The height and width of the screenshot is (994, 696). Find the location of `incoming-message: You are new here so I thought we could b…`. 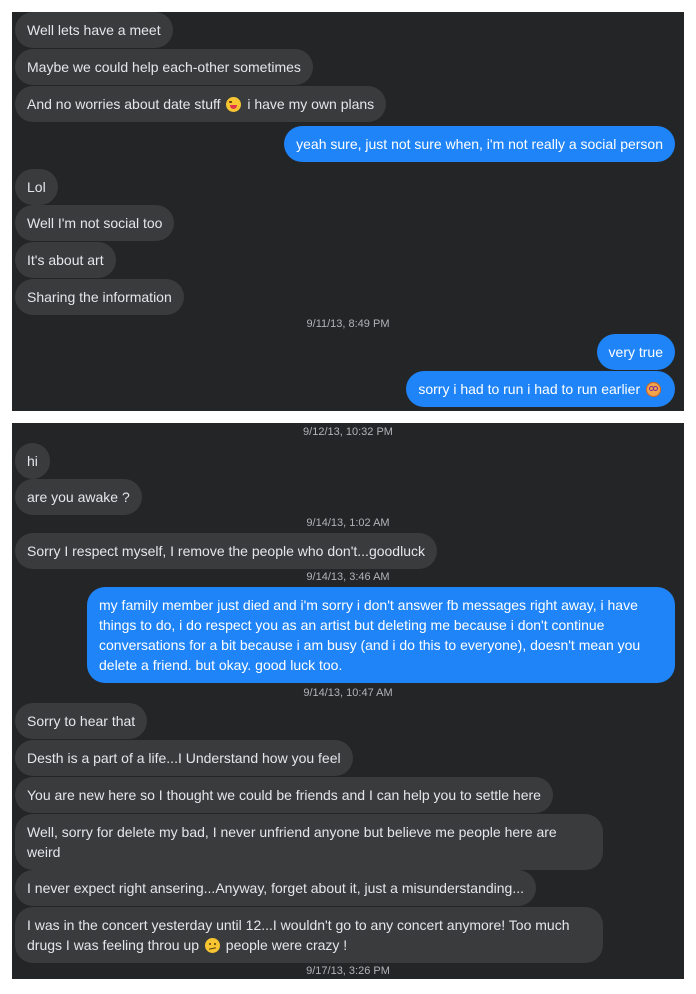

incoming-message: You are new here so I thought we could b… is located at coordinates (284, 795).